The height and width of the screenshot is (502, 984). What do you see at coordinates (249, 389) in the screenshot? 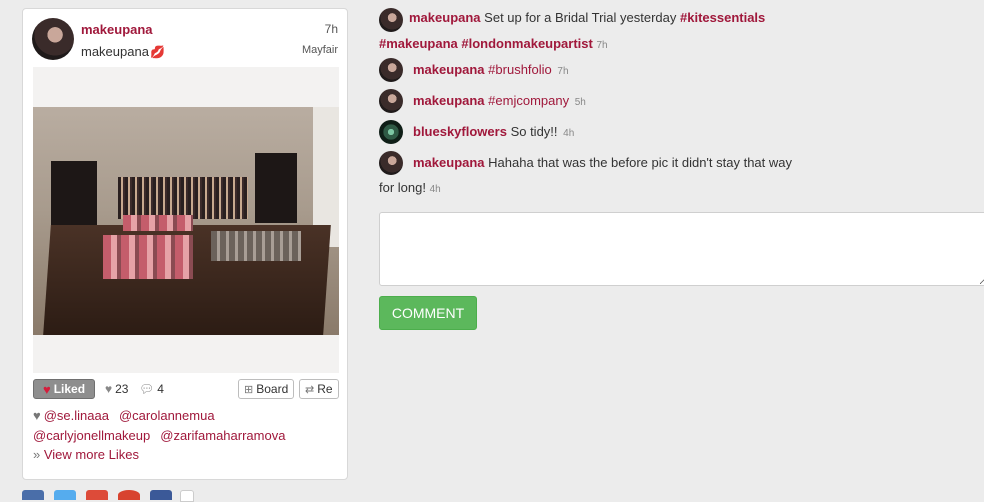
I see `plus-square-icon: ⊞` at bounding box center [249, 389].